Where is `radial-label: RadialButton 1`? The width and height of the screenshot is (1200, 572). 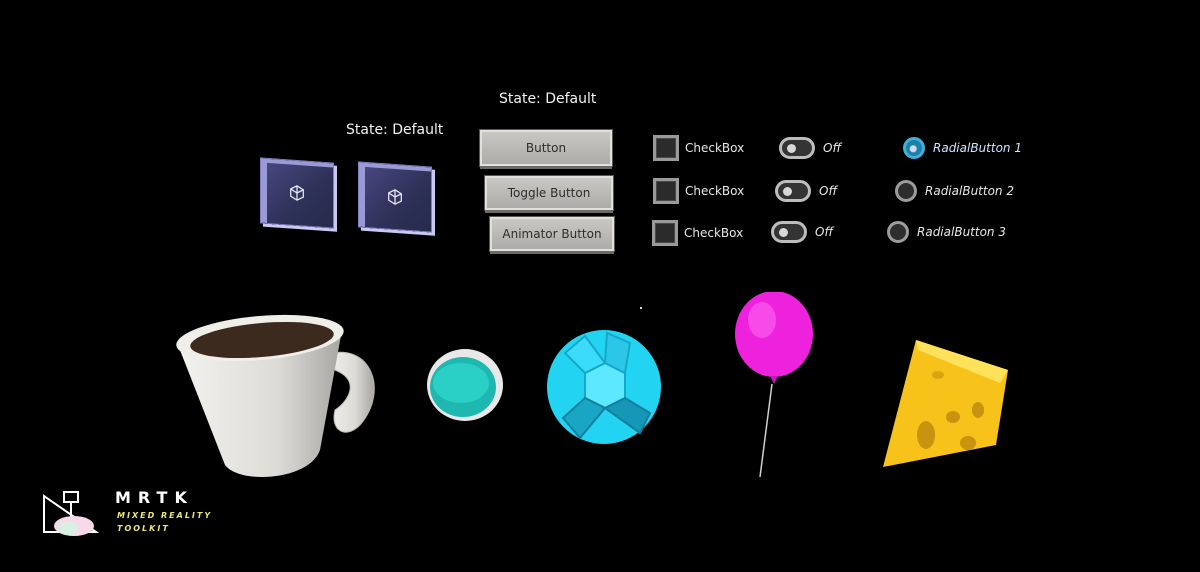 radial-label: RadialButton 1 is located at coordinates (977, 148).